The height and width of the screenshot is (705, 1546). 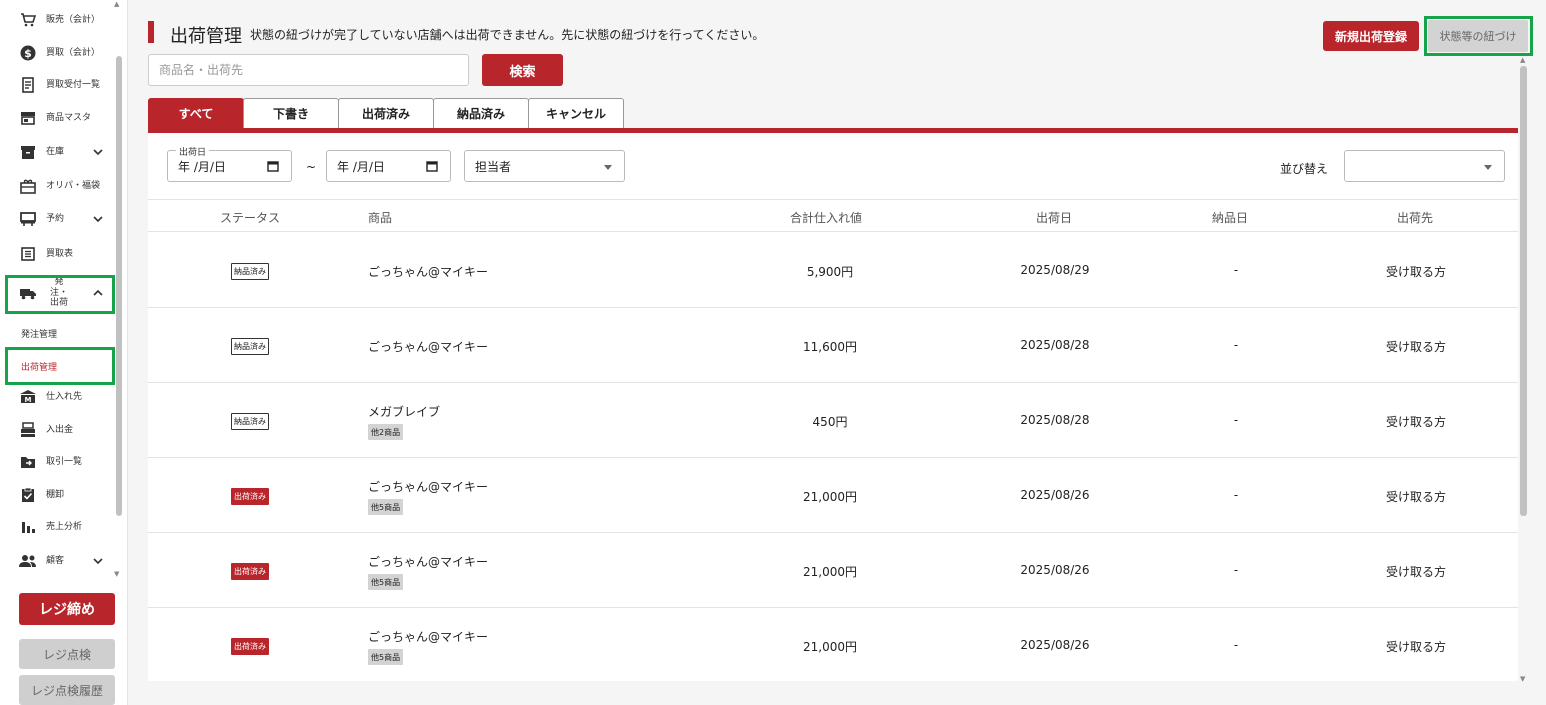 What do you see at coordinates (196, 113) in the screenshot?
I see `tab-all: すべて` at bounding box center [196, 113].